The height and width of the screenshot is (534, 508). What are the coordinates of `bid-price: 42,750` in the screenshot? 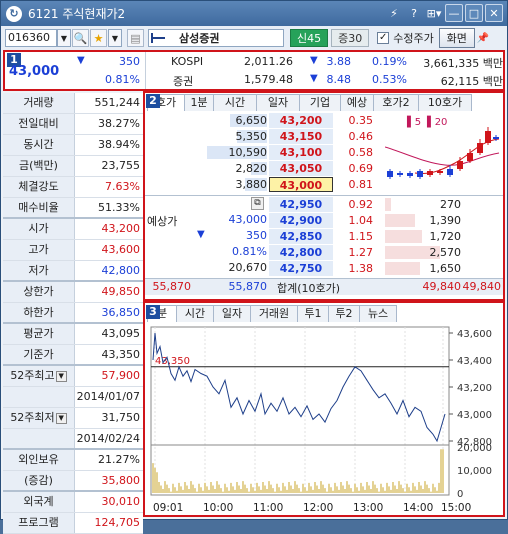 It's located at (301, 268).